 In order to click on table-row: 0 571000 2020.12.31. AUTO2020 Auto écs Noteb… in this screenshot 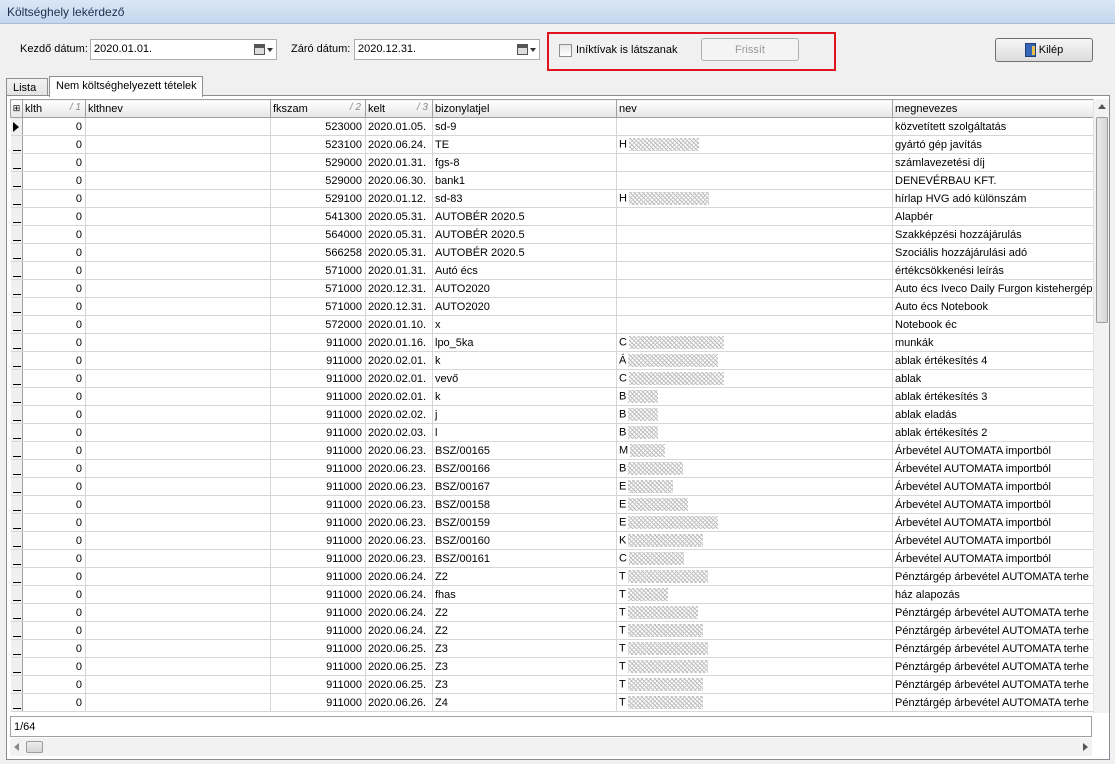, I will do `click(551, 306)`.